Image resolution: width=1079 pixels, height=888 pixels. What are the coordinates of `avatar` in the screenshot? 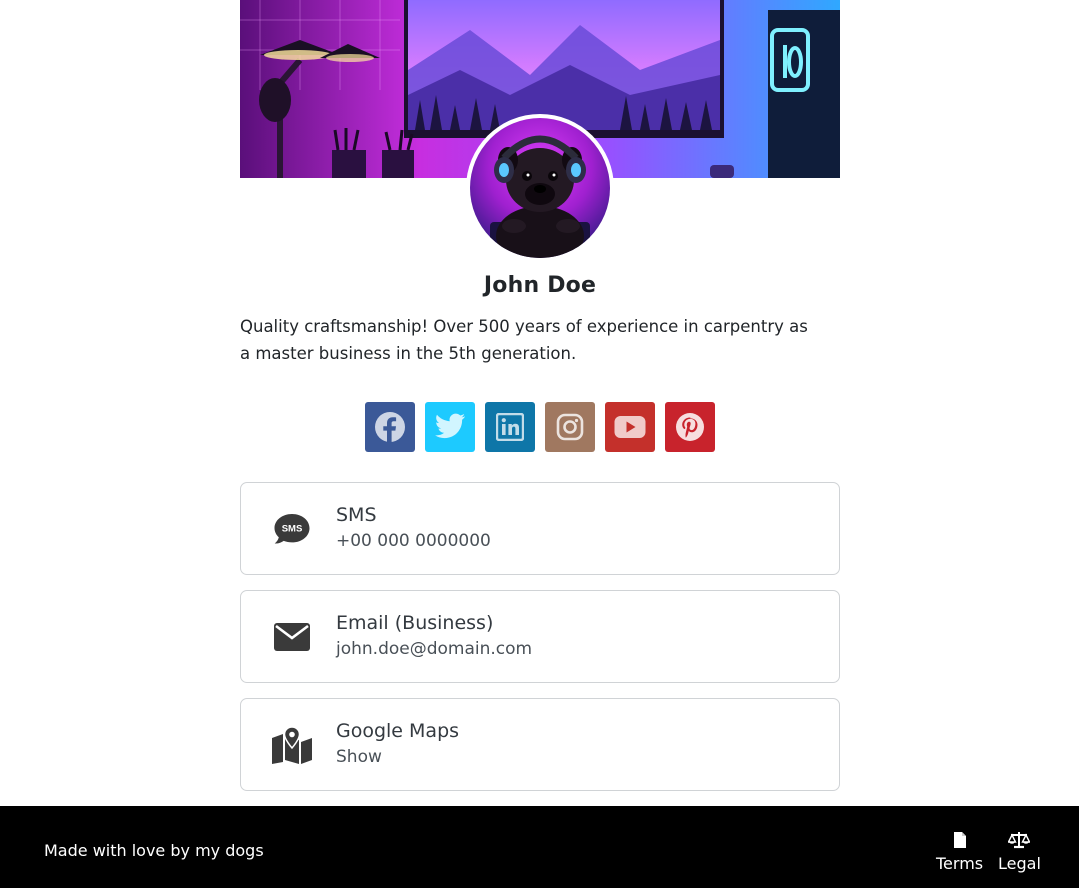 It's located at (540, 188).